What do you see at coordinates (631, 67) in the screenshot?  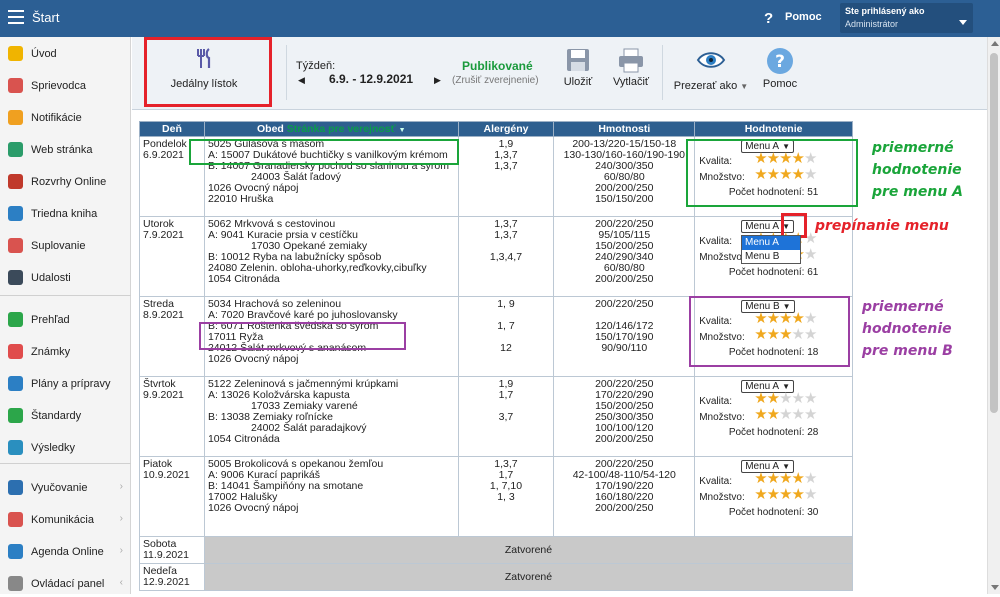 I see `print-button: Vytlačiť` at bounding box center [631, 67].